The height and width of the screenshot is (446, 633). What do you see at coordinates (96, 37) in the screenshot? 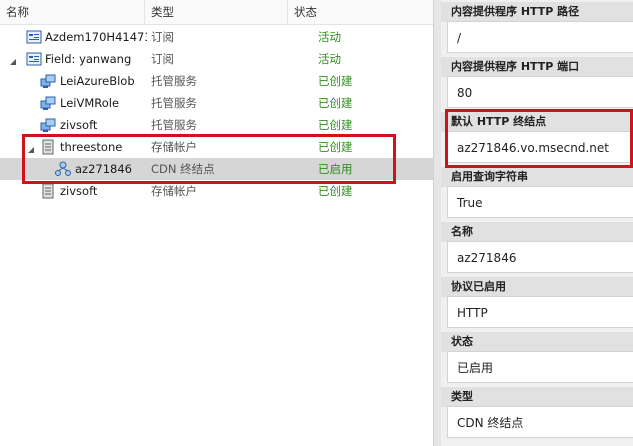
I see `row-name: Azdem170H41473` at bounding box center [96, 37].